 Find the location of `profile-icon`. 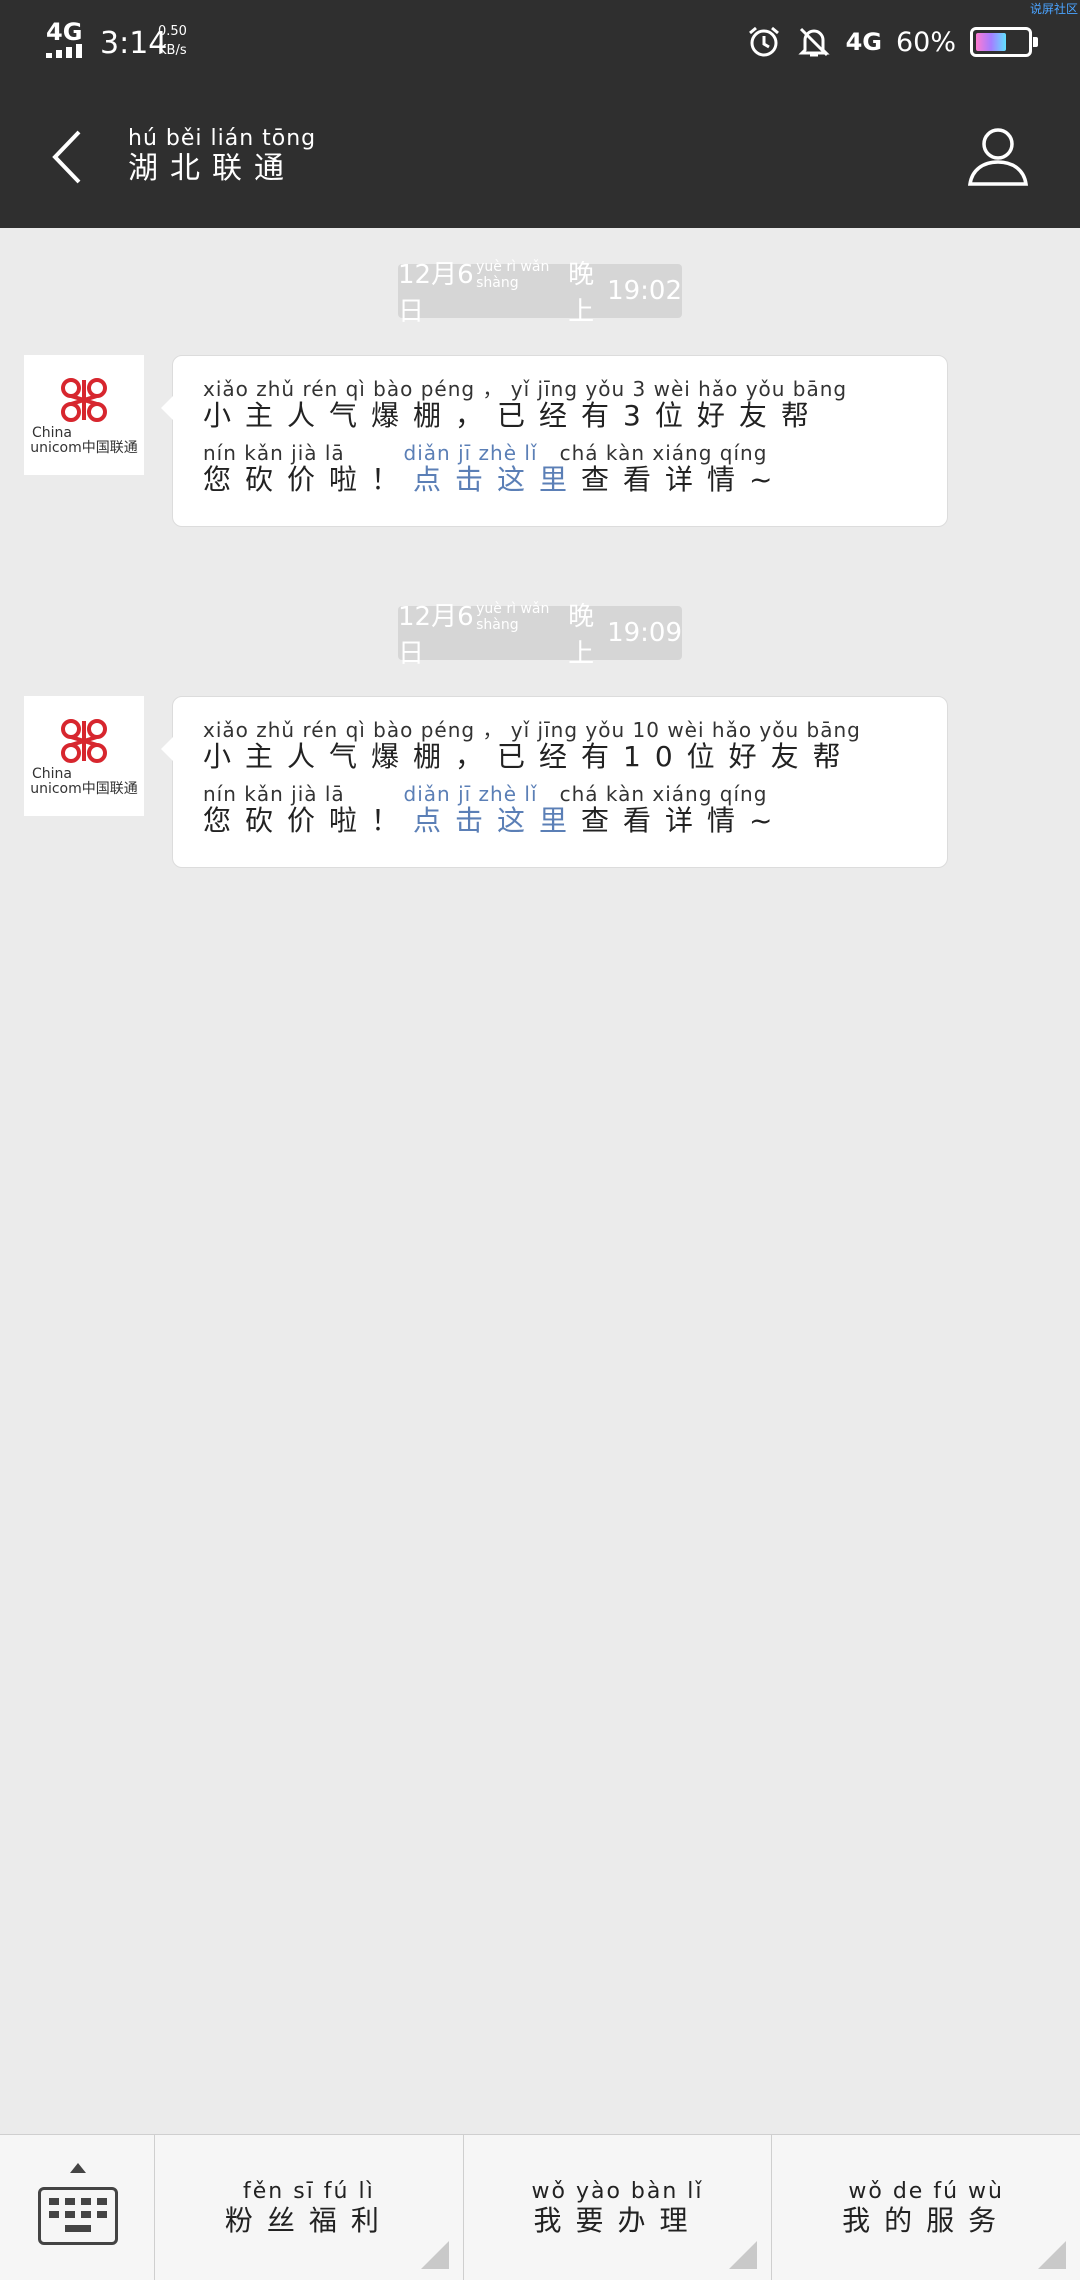

profile-icon is located at coordinates (998, 157).